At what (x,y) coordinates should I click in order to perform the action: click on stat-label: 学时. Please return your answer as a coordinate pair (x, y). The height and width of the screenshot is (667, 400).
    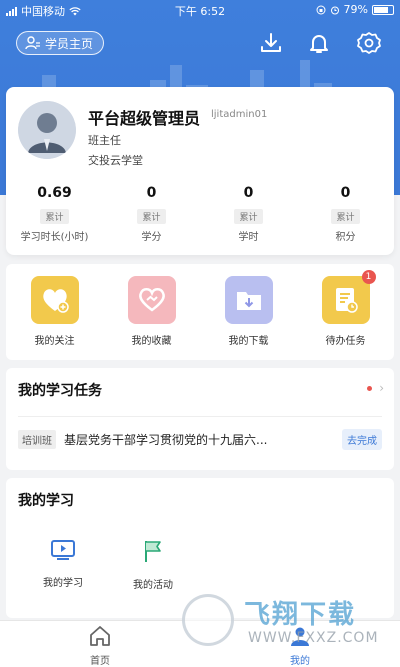
    Looking at the image, I should click on (248, 237).